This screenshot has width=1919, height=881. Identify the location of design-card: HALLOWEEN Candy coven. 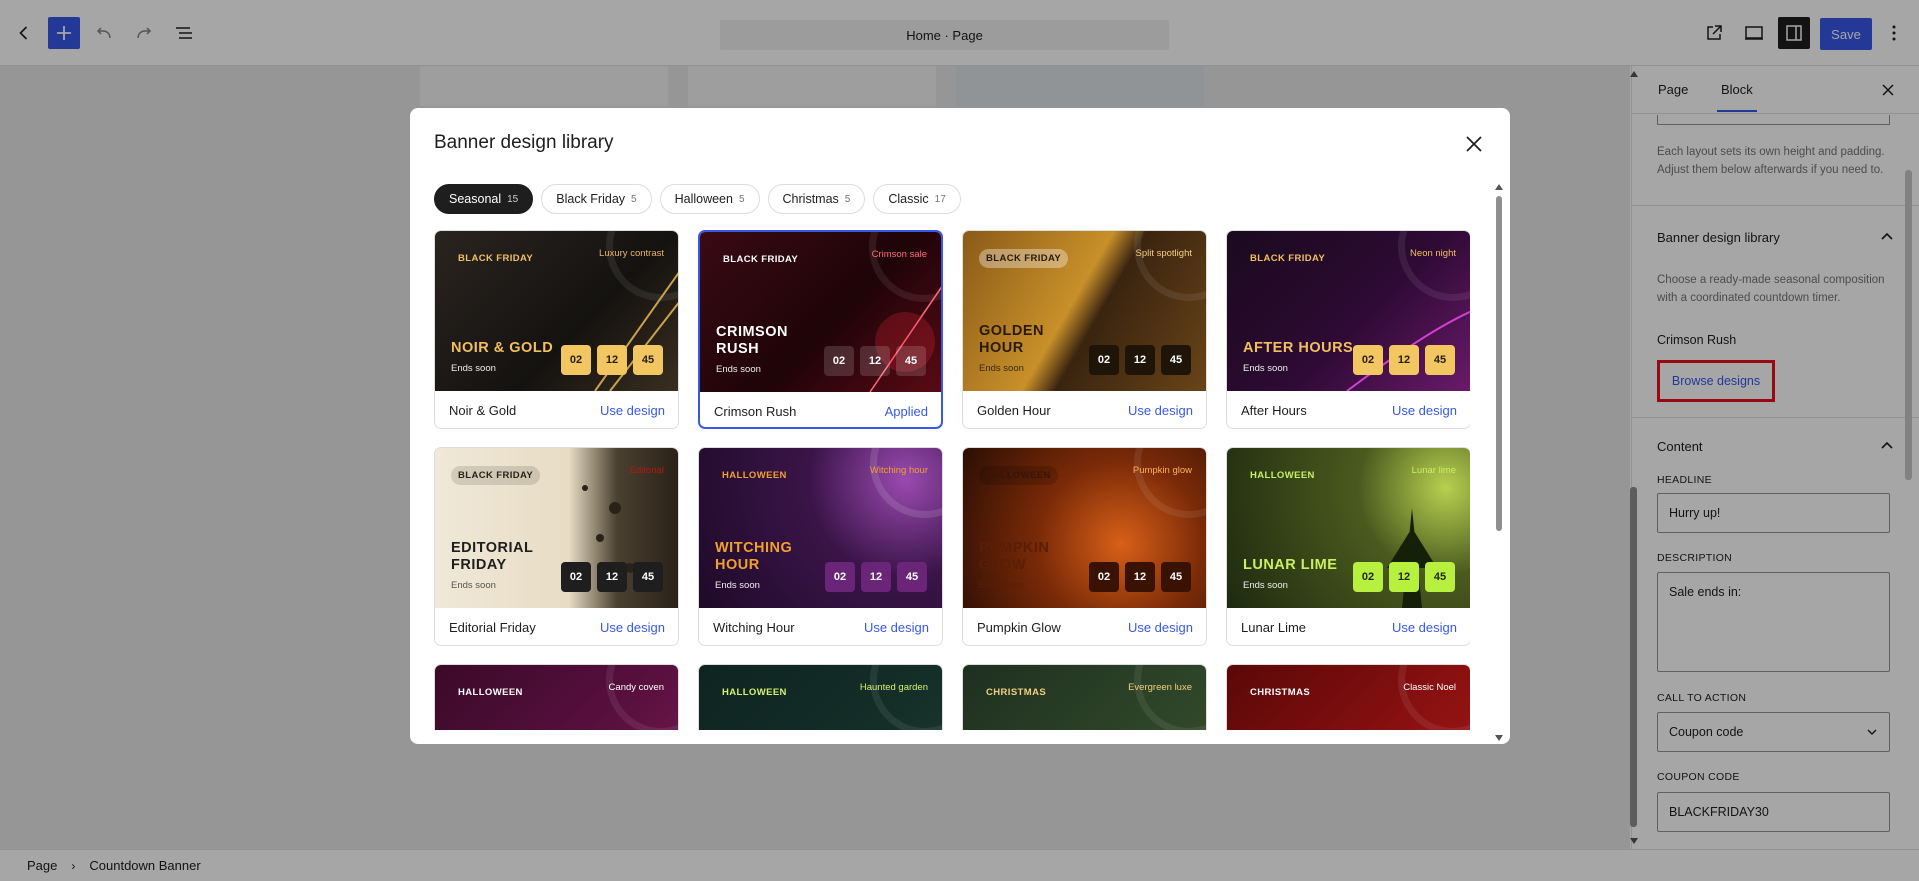
(556, 697).